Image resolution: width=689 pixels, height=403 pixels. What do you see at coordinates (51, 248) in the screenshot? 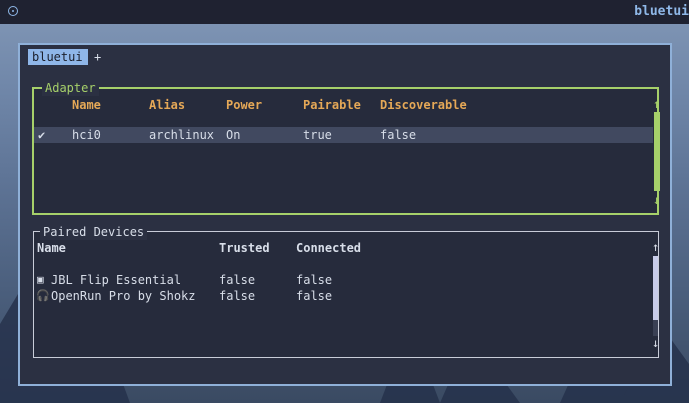
I see `column-header-device-name: Name` at bounding box center [51, 248].